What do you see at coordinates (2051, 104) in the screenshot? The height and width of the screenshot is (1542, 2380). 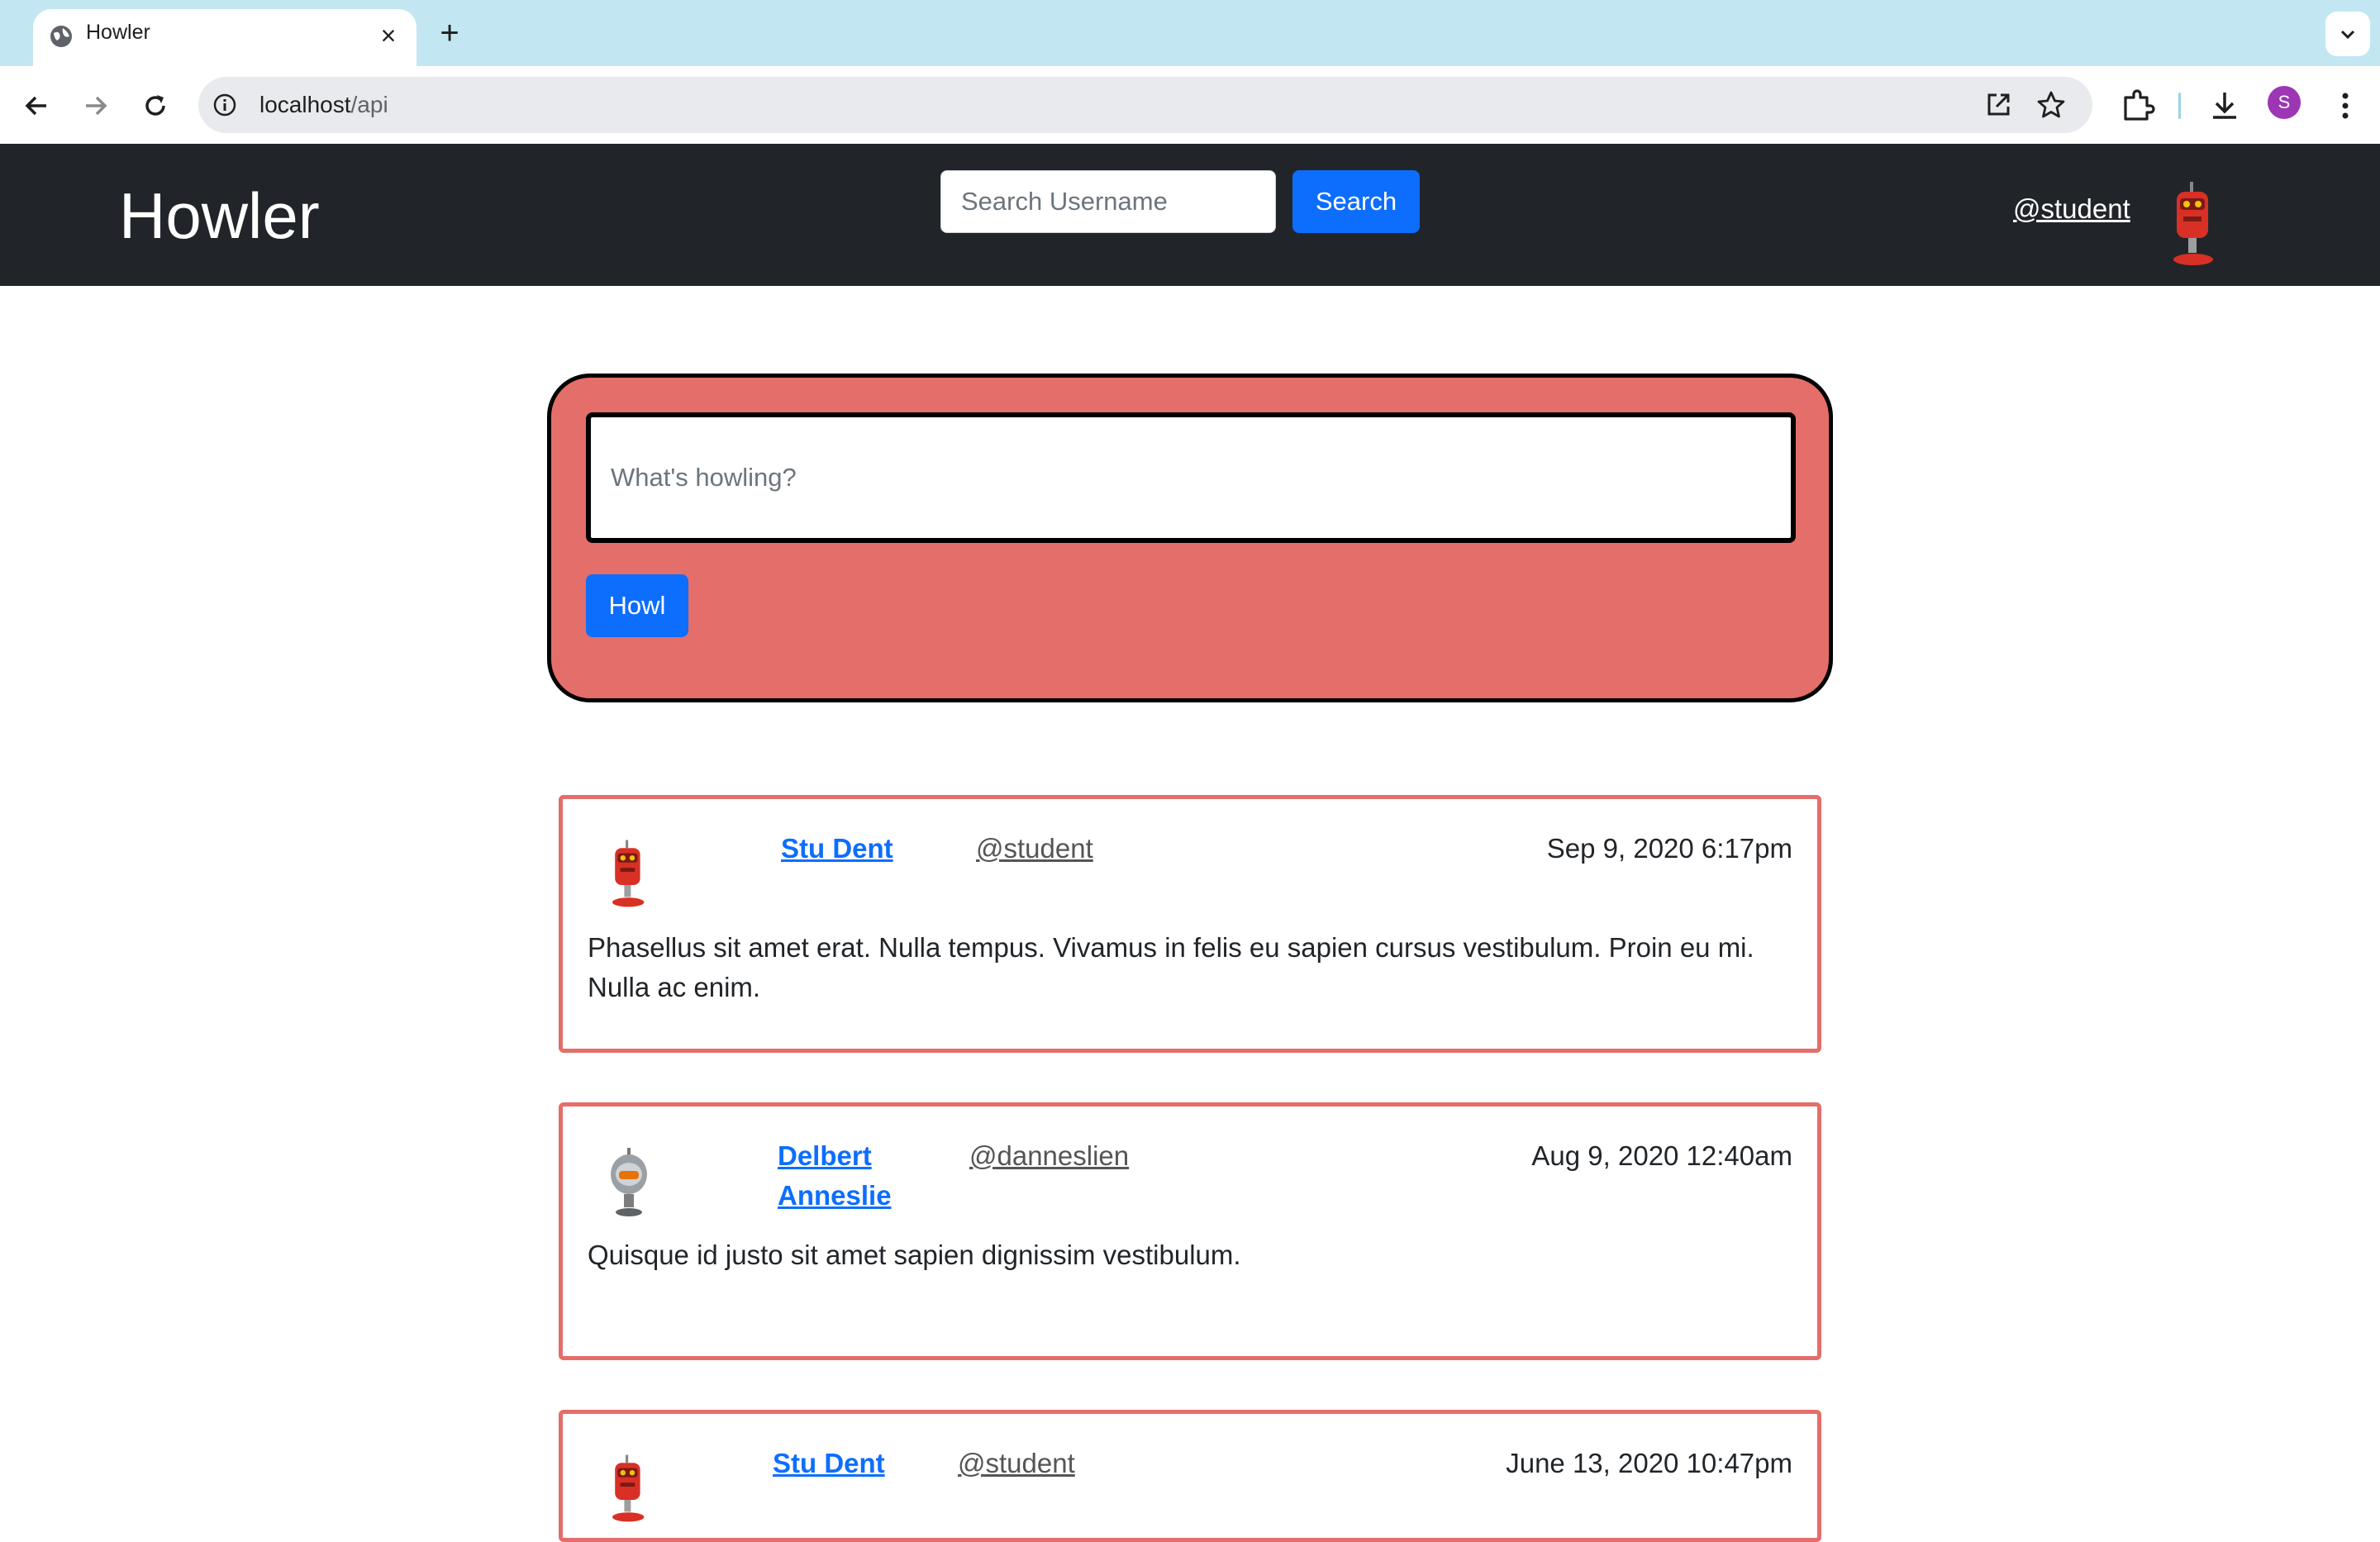 I see `bookmark-star-icon` at bounding box center [2051, 104].